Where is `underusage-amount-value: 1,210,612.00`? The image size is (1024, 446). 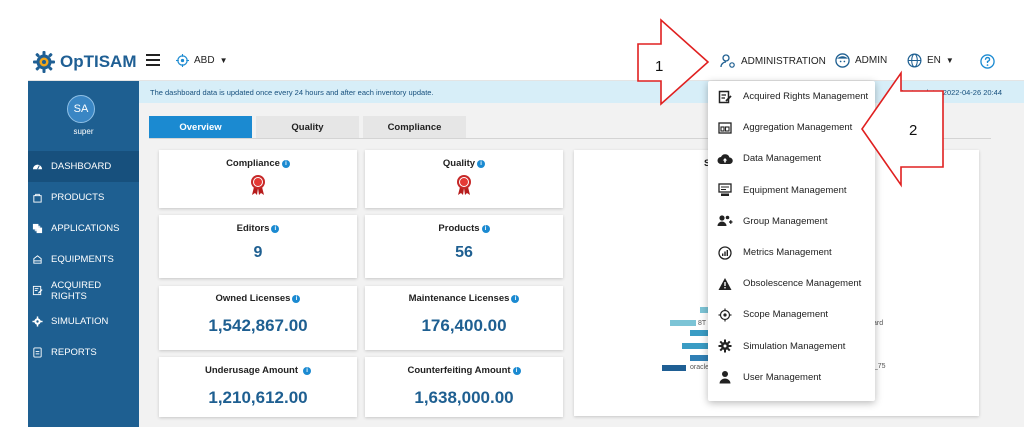
underusage-amount-value: 1,210,612.00 is located at coordinates (258, 397).